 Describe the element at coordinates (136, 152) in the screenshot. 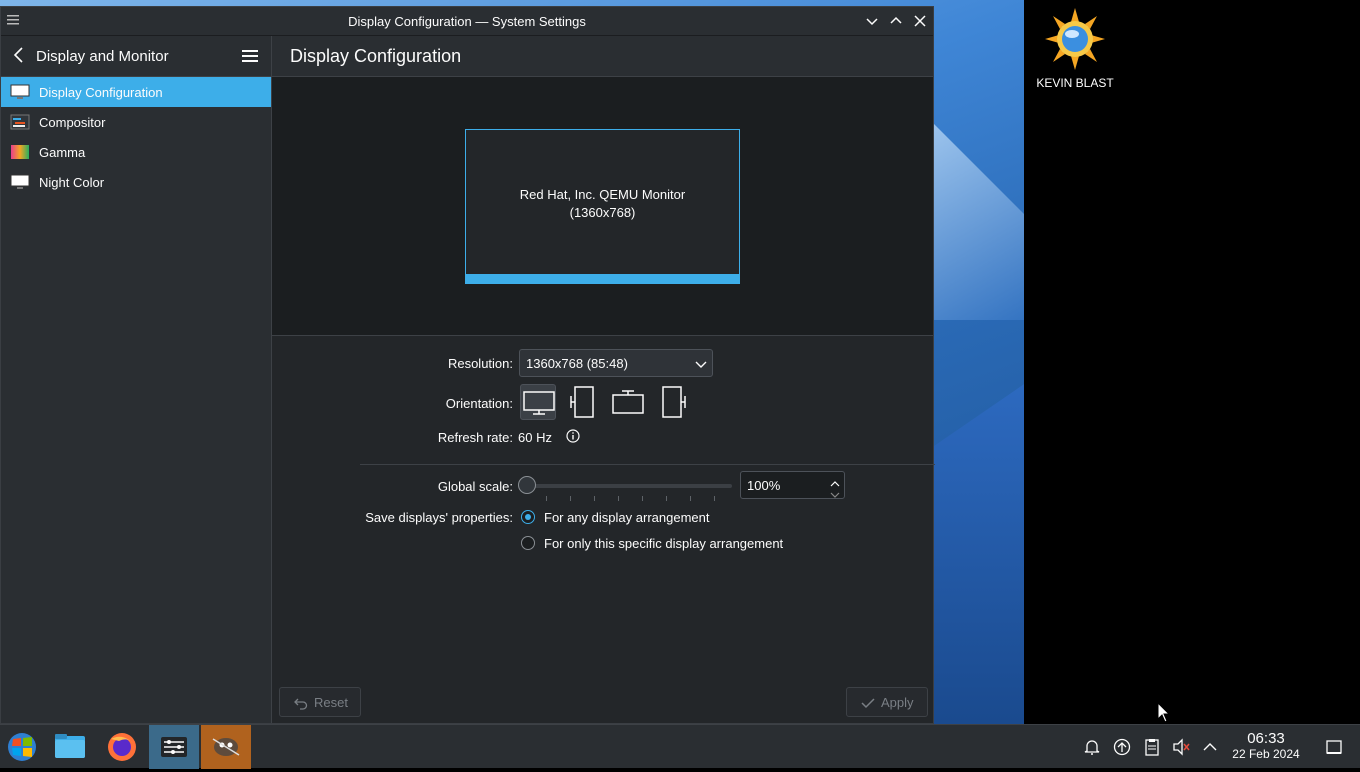

I see `sidebar-item-gamma: Gamma` at that location.